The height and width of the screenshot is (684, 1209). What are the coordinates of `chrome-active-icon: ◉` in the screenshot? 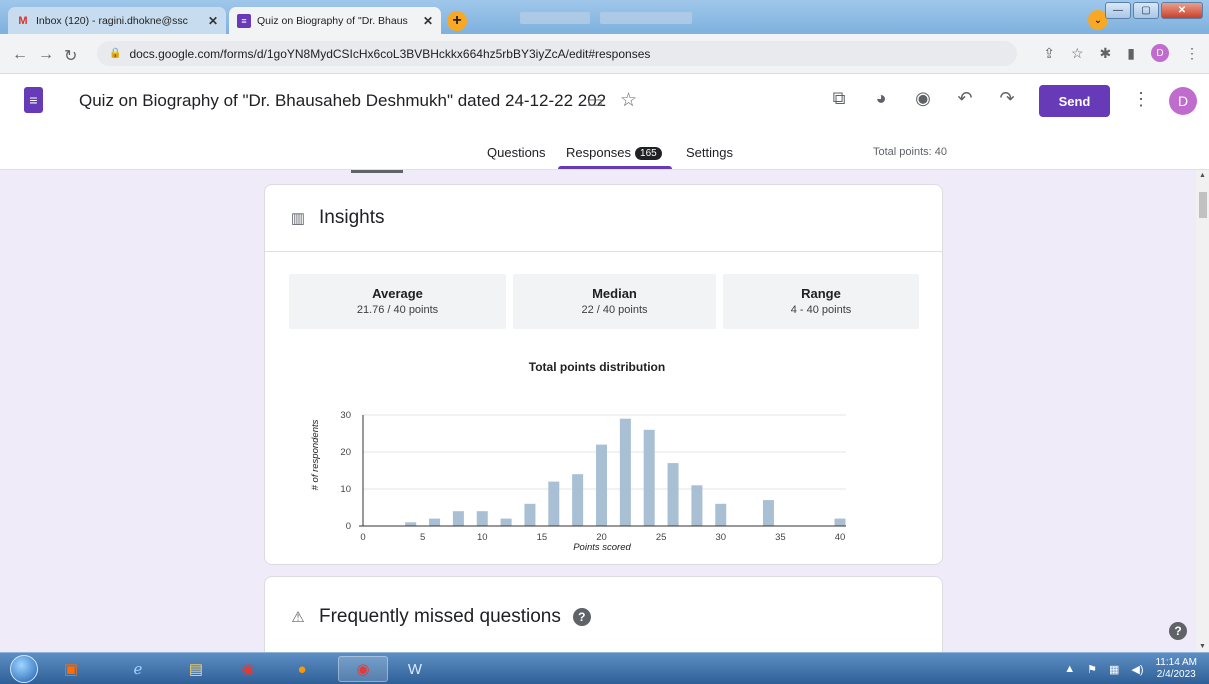 It's located at (363, 669).